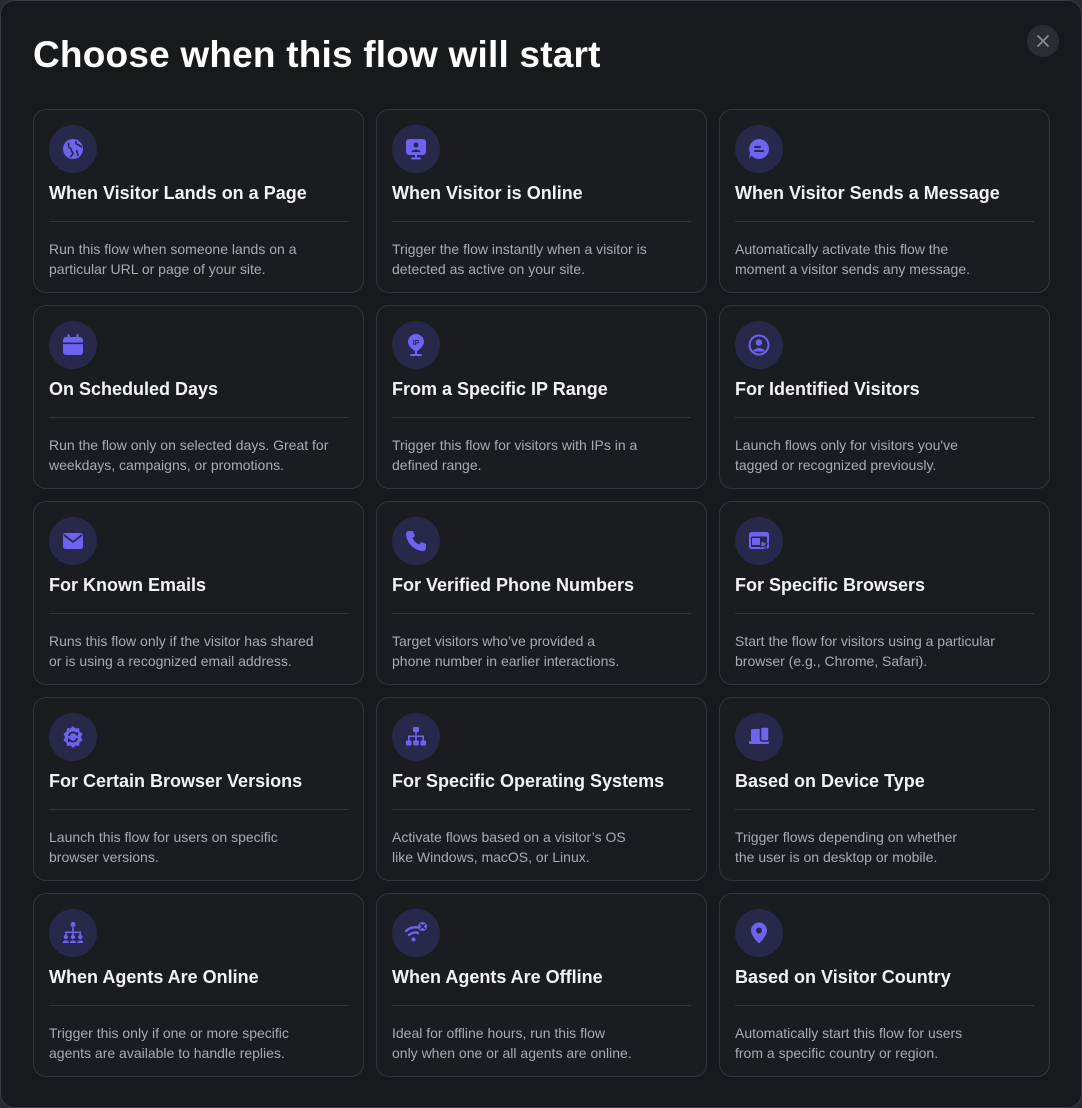 This screenshot has height=1108, width=1082. Describe the element at coordinates (157, 269) in the screenshot. I see `description-line: particular URL or page of your site.` at that location.